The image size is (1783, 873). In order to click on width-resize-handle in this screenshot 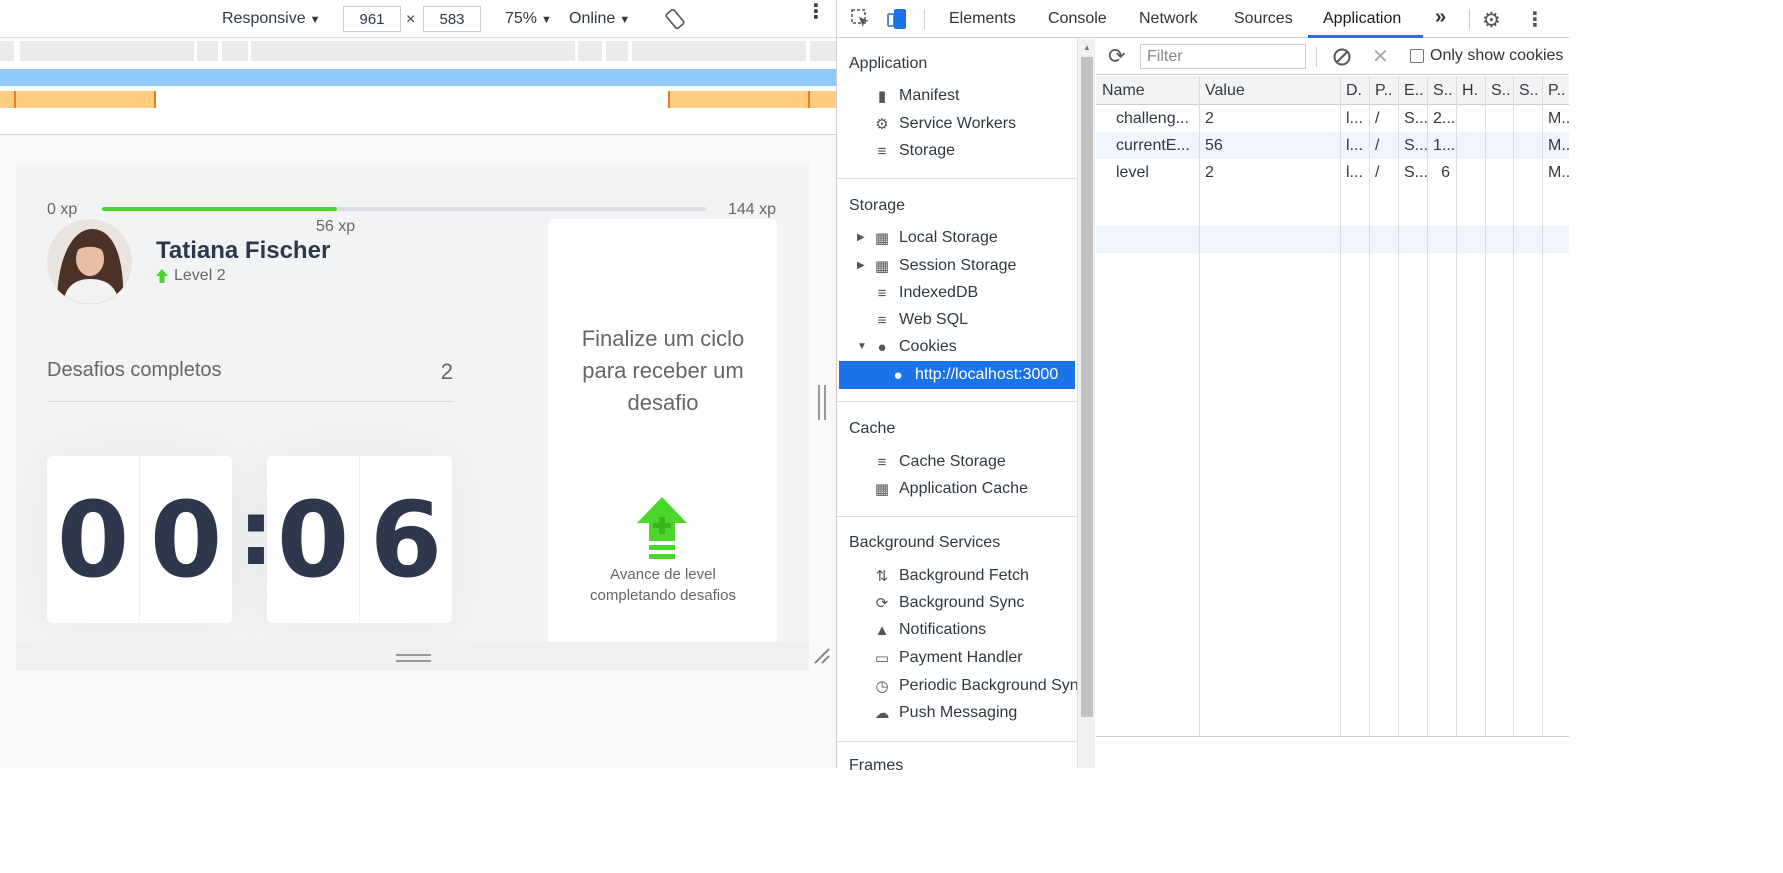, I will do `click(822, 402)`.